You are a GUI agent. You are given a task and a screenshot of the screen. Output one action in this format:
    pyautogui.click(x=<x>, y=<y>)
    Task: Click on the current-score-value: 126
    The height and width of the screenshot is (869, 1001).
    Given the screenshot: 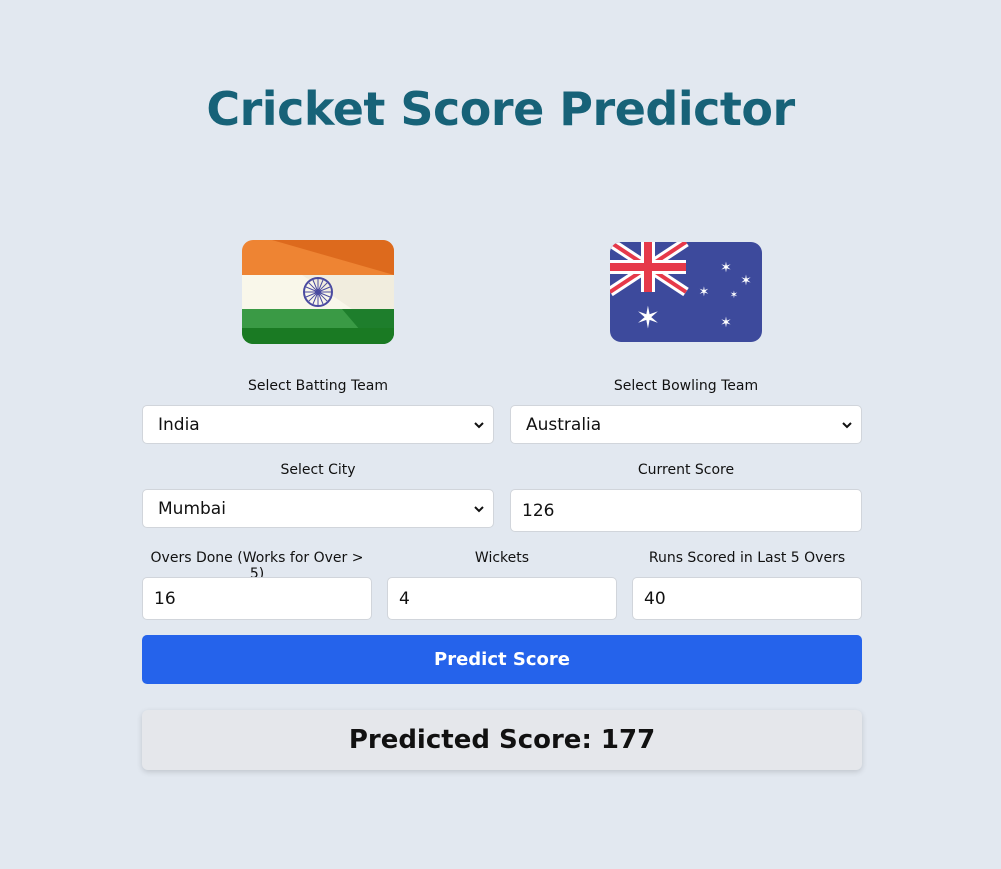 What is the action you would take?
    pyautogui.click(x=538, y=510)
    